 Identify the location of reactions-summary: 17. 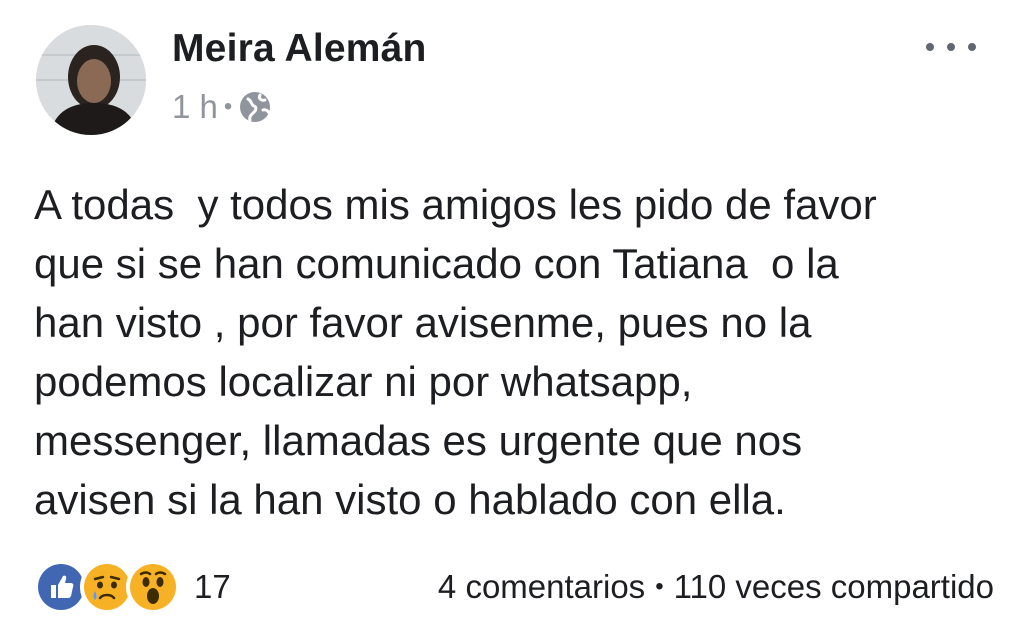
(132, 587).